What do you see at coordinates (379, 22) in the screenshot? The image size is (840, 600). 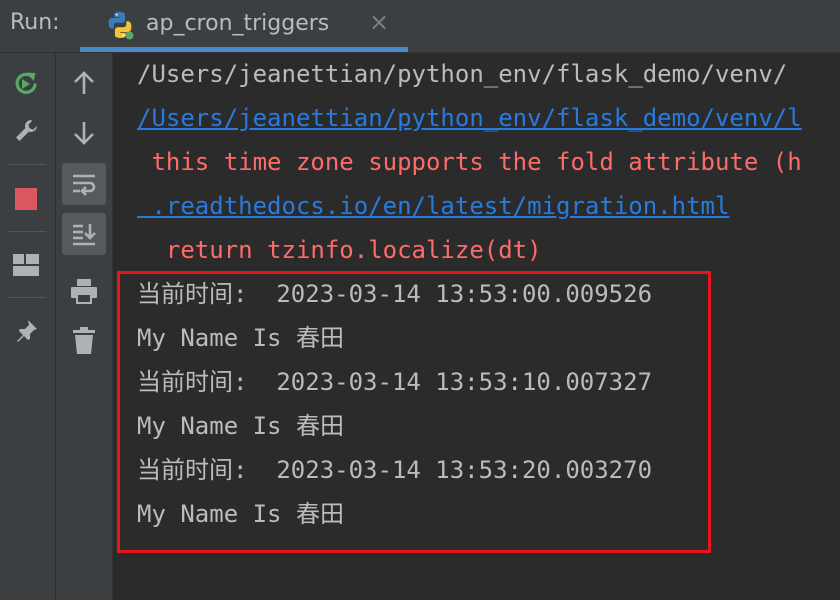 I see `close-icon: ×` at bounding box center [379, 22].